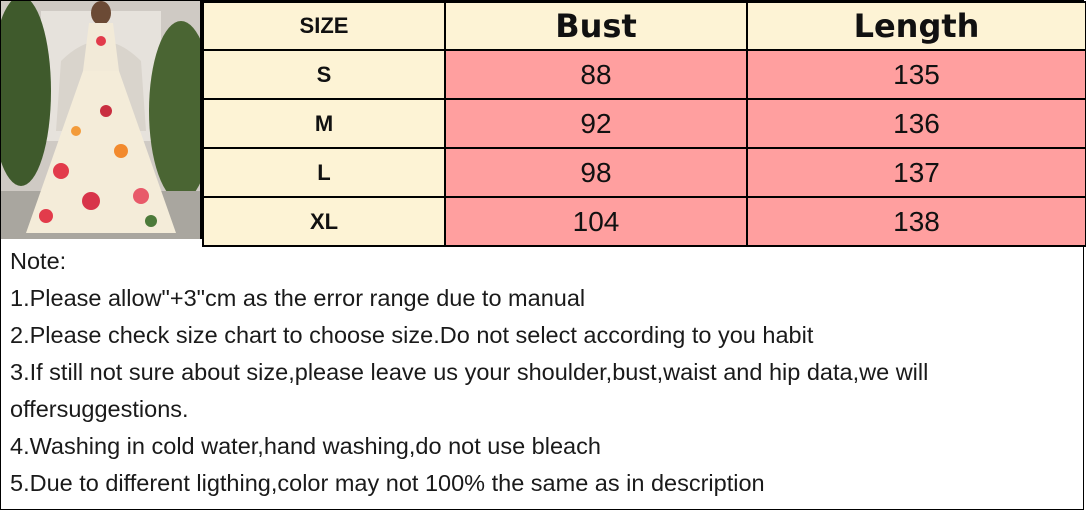 This screenshot has height=512, width=1086. I want to click on length-cell: 138, so click(916, 221).